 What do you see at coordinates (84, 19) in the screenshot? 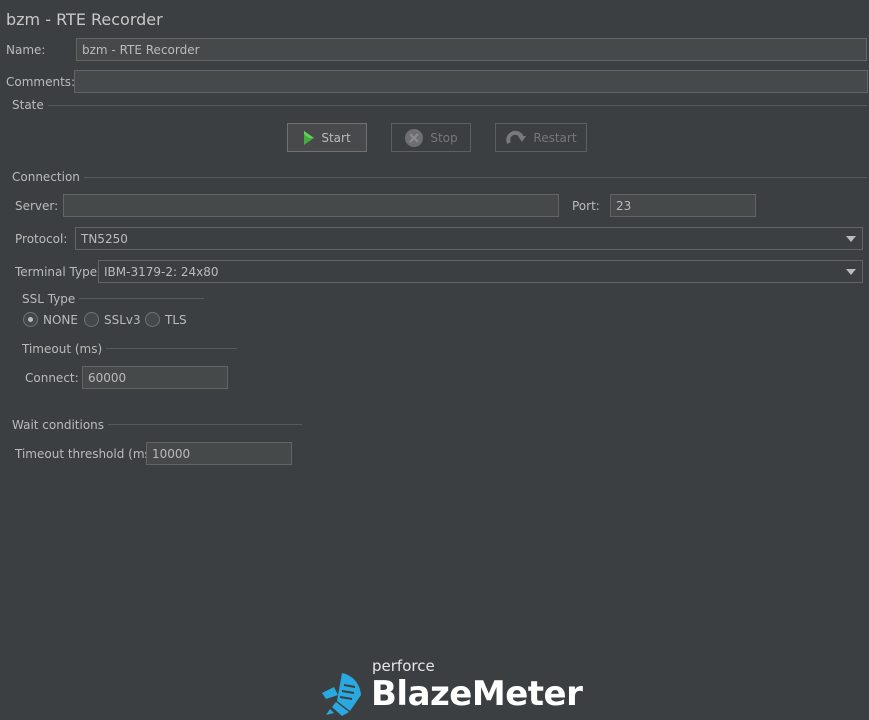
I see `window-title: bzm - RTE Recorder` at bounding box center [84, 19].